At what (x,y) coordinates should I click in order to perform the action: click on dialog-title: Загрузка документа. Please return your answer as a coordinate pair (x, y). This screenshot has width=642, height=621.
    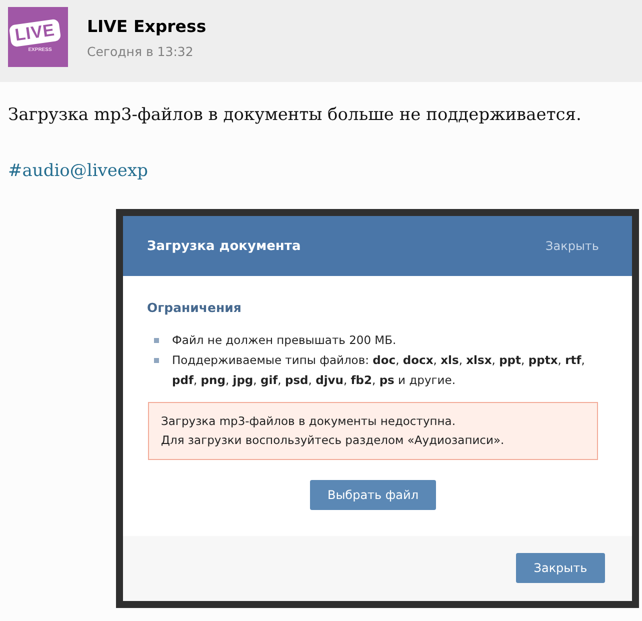
    Looking at the image, I should click on (224, 246).